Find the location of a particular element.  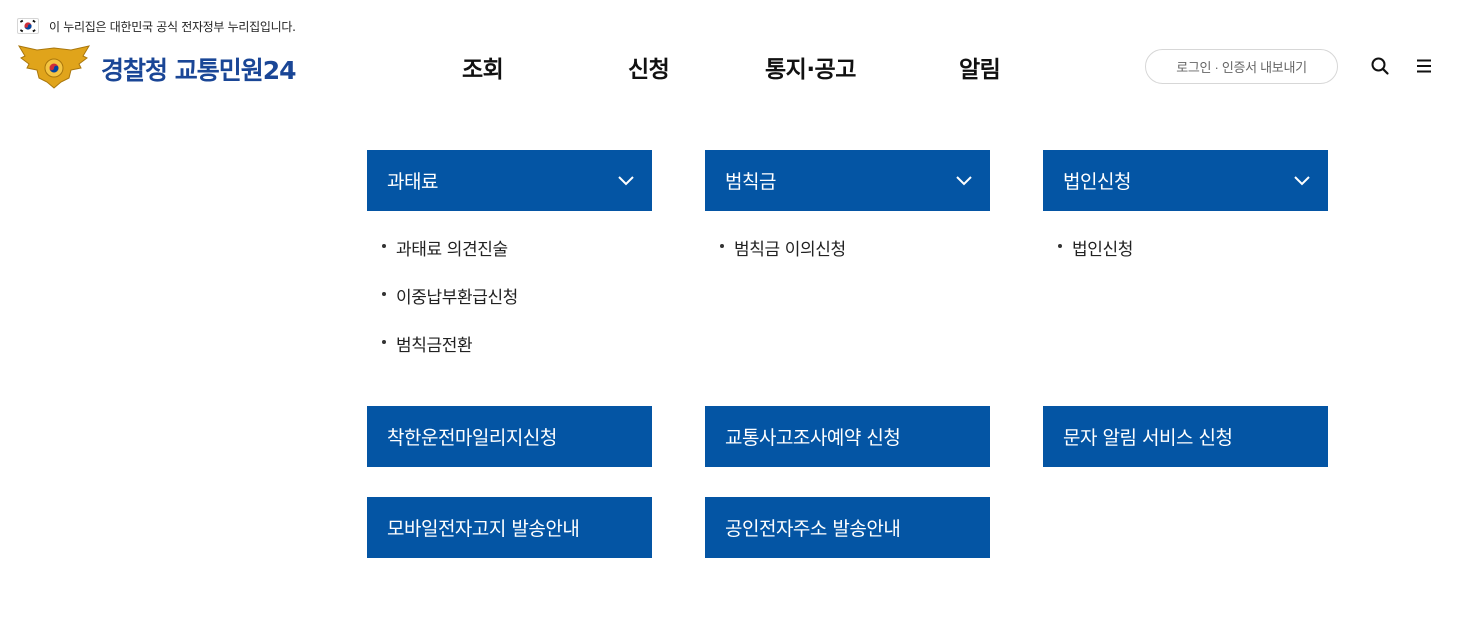

hamburger-menu-icon is located at coordinates (1424, 66).